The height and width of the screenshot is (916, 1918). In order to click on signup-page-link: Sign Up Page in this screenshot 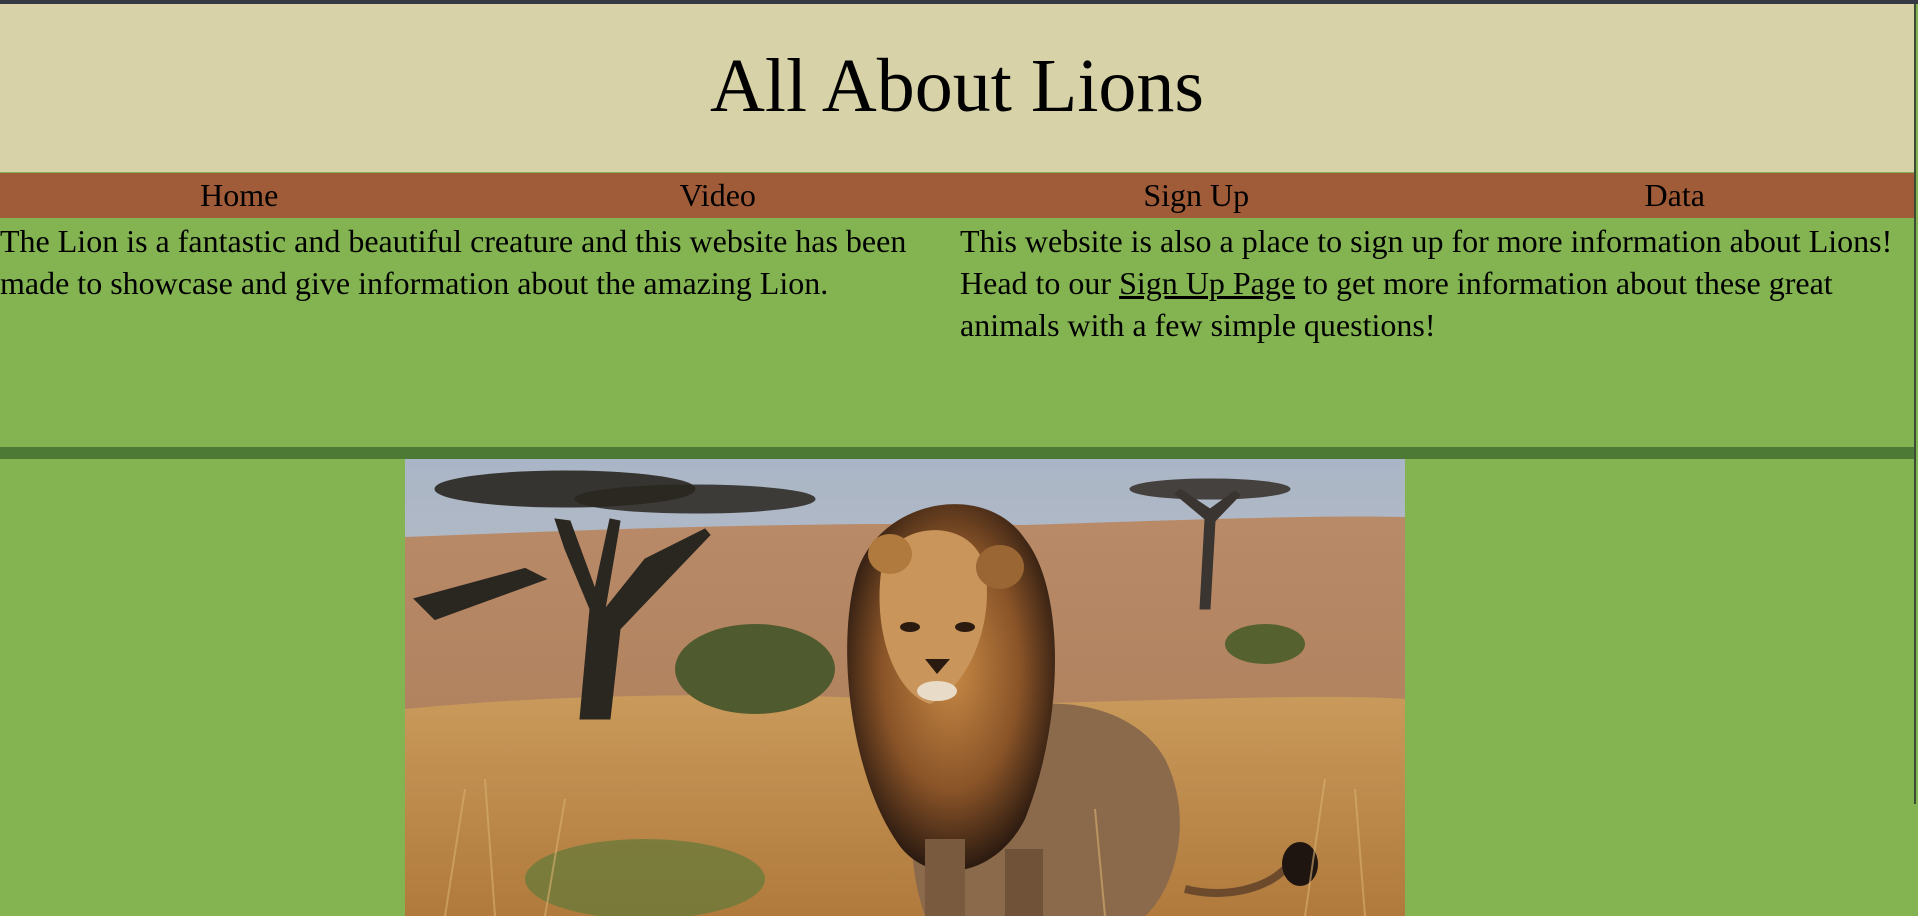, I will do `click(1207, 283)`.